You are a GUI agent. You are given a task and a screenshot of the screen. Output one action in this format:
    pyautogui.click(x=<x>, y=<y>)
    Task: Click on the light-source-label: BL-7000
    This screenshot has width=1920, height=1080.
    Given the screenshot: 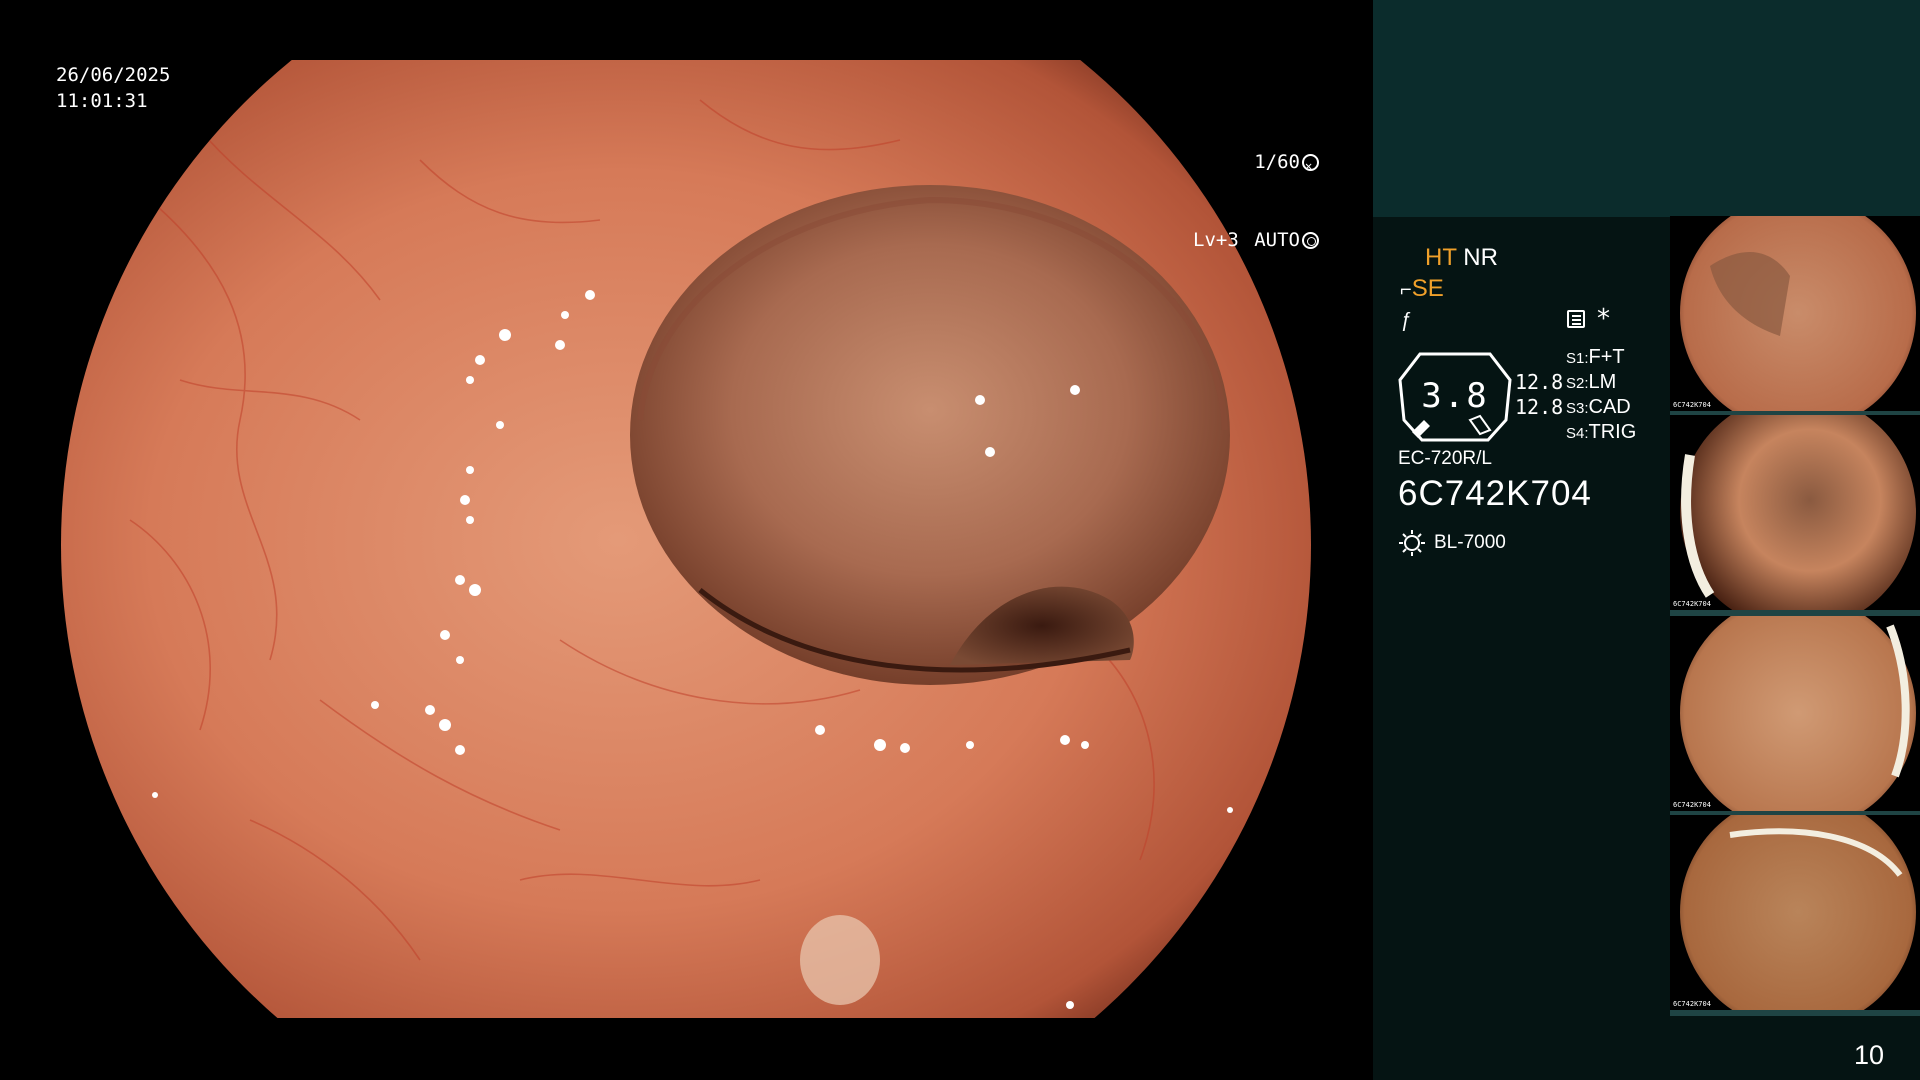 What is the action you would take?
    pyautogui.click(x=1470, y=542)
    